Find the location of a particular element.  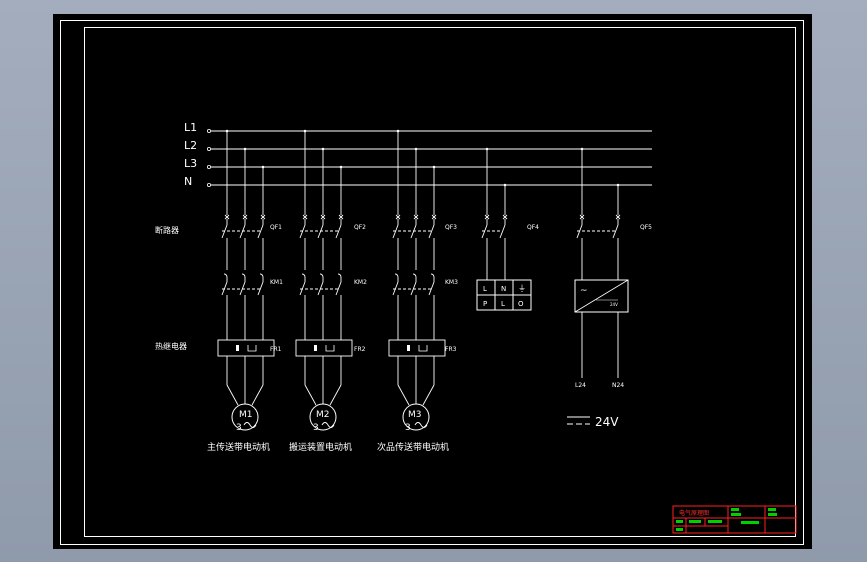

bus-label-l1: L1 is located at coordinates (190, 127).